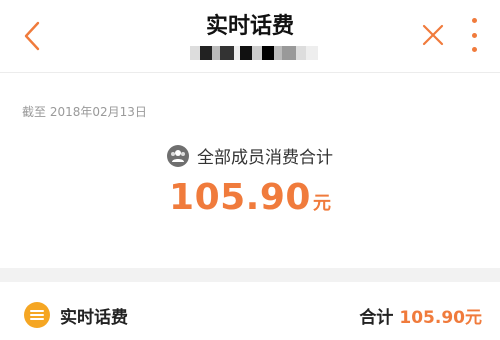 The height and width of the screenshot is (340, 500). Describe the element at coordinates (321, 203) in the screenshot. I see `amount-unit: 元` at that location.